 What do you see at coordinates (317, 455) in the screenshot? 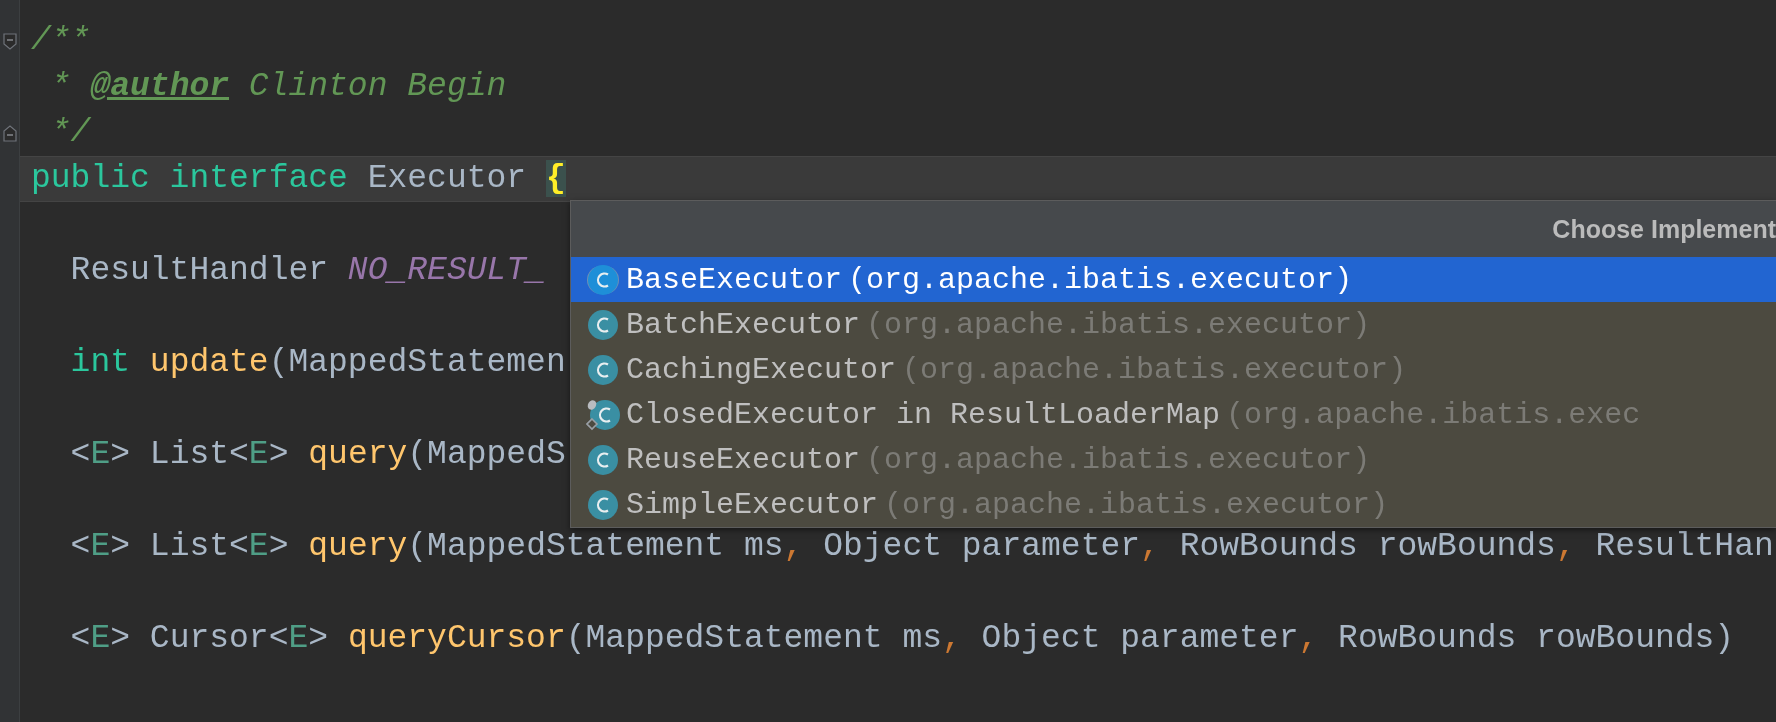
I see `code-line: <E> List<E> query(MappedS` at bounding box center [317, 455].